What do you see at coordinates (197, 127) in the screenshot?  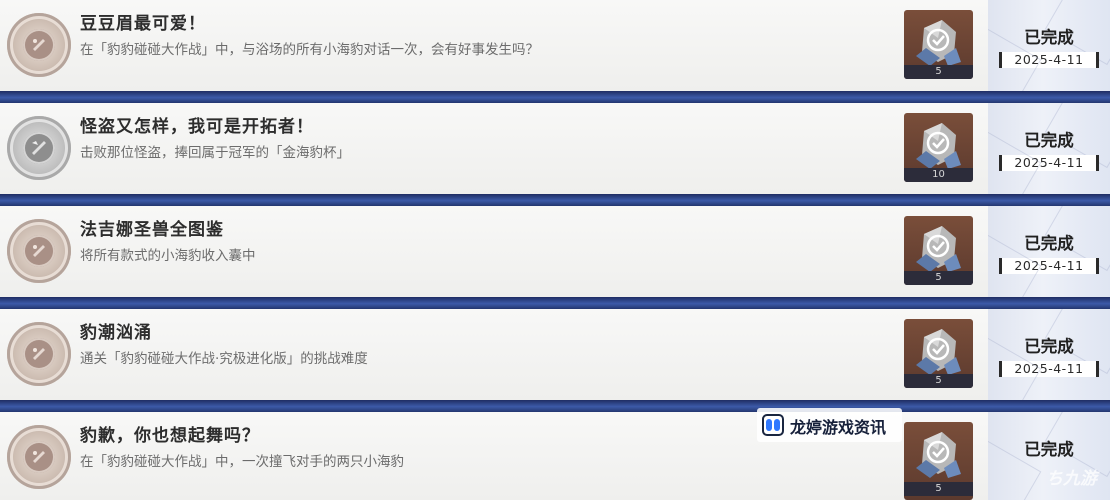 I see `achievement-title: 怪盗又怎样，我可是开拓者！` at bounding box center [197, 127].